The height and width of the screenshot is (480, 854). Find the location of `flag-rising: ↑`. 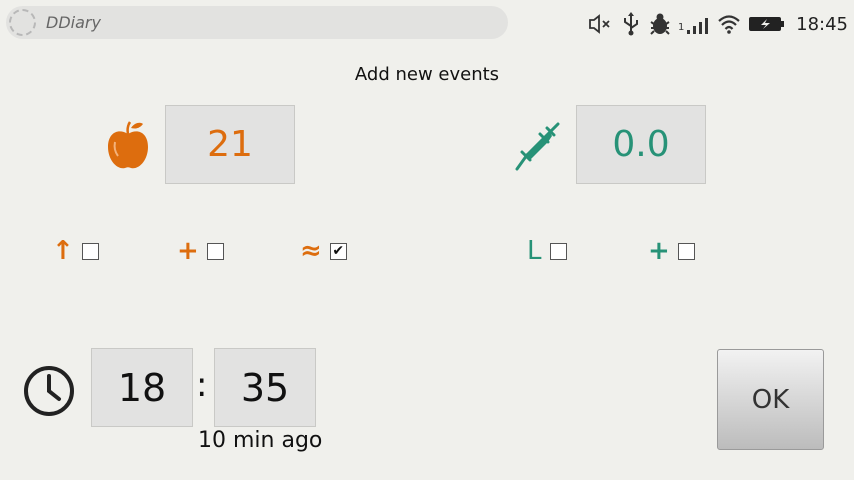

flag-rising: ↑ is located at coordinates (75, 251).